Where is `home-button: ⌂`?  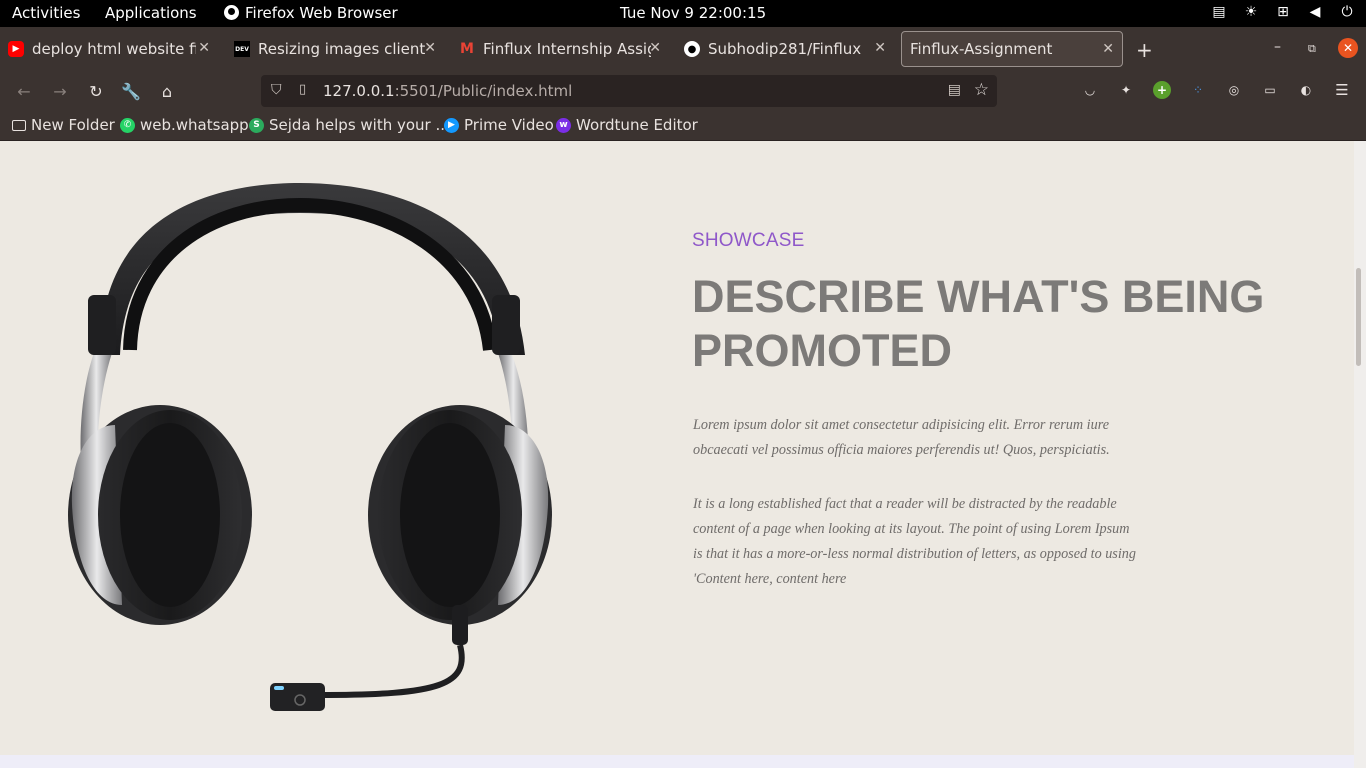 home-button: ⌂ is located at coordinates (167, 91).